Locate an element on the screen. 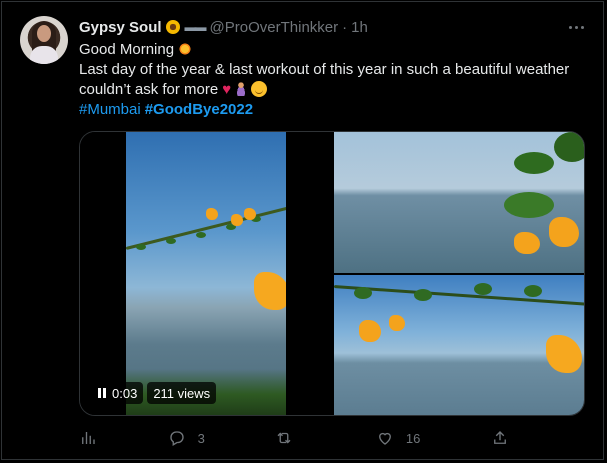 Image resolution: width=607 pixels, height=463 pixels. user-handle: @ProOverThinkker is located at coordinates (274, 27).